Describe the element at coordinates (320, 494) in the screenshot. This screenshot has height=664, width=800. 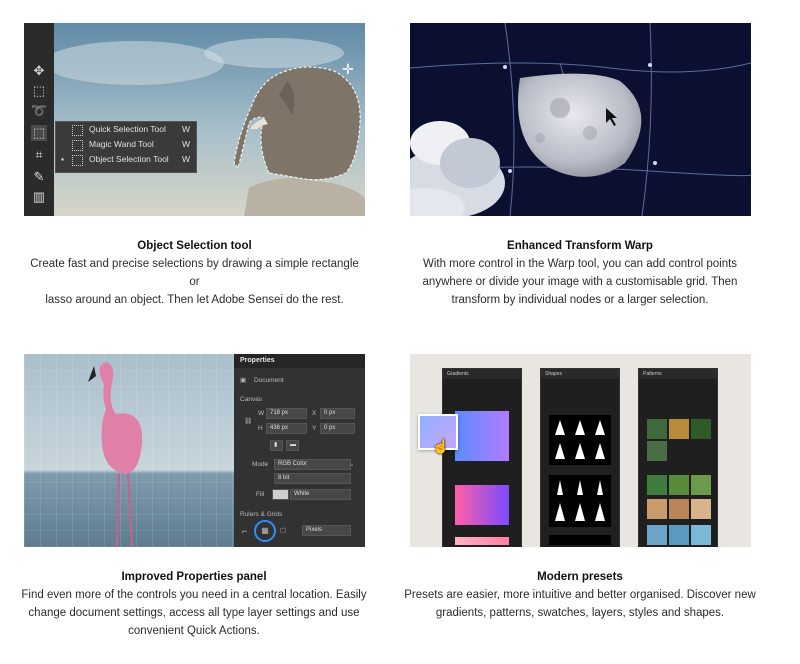
I see `fill-select: White` at that location.